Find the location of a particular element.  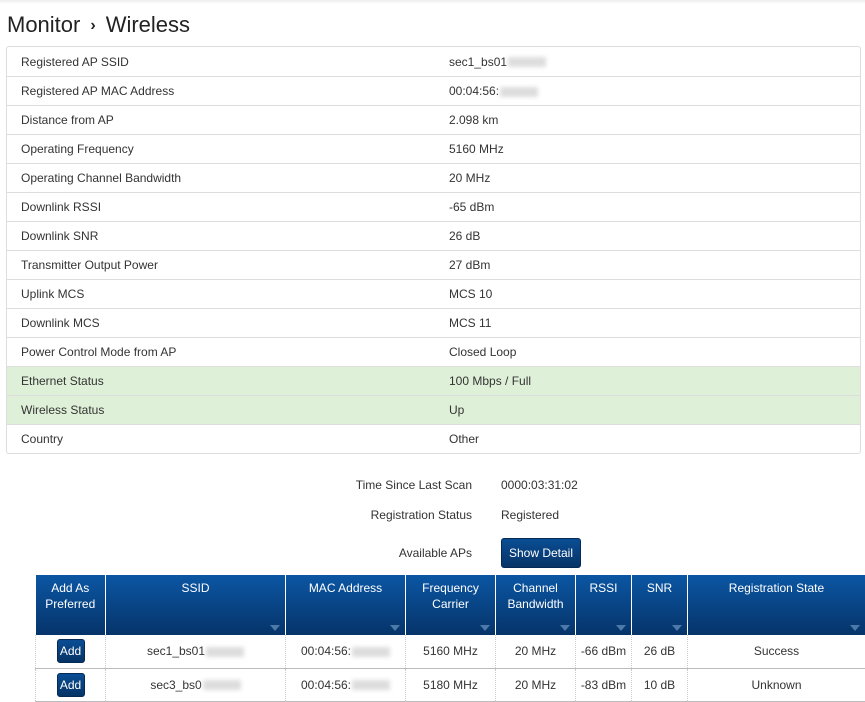

column-header: SNR is located at coordinates (660, 605).